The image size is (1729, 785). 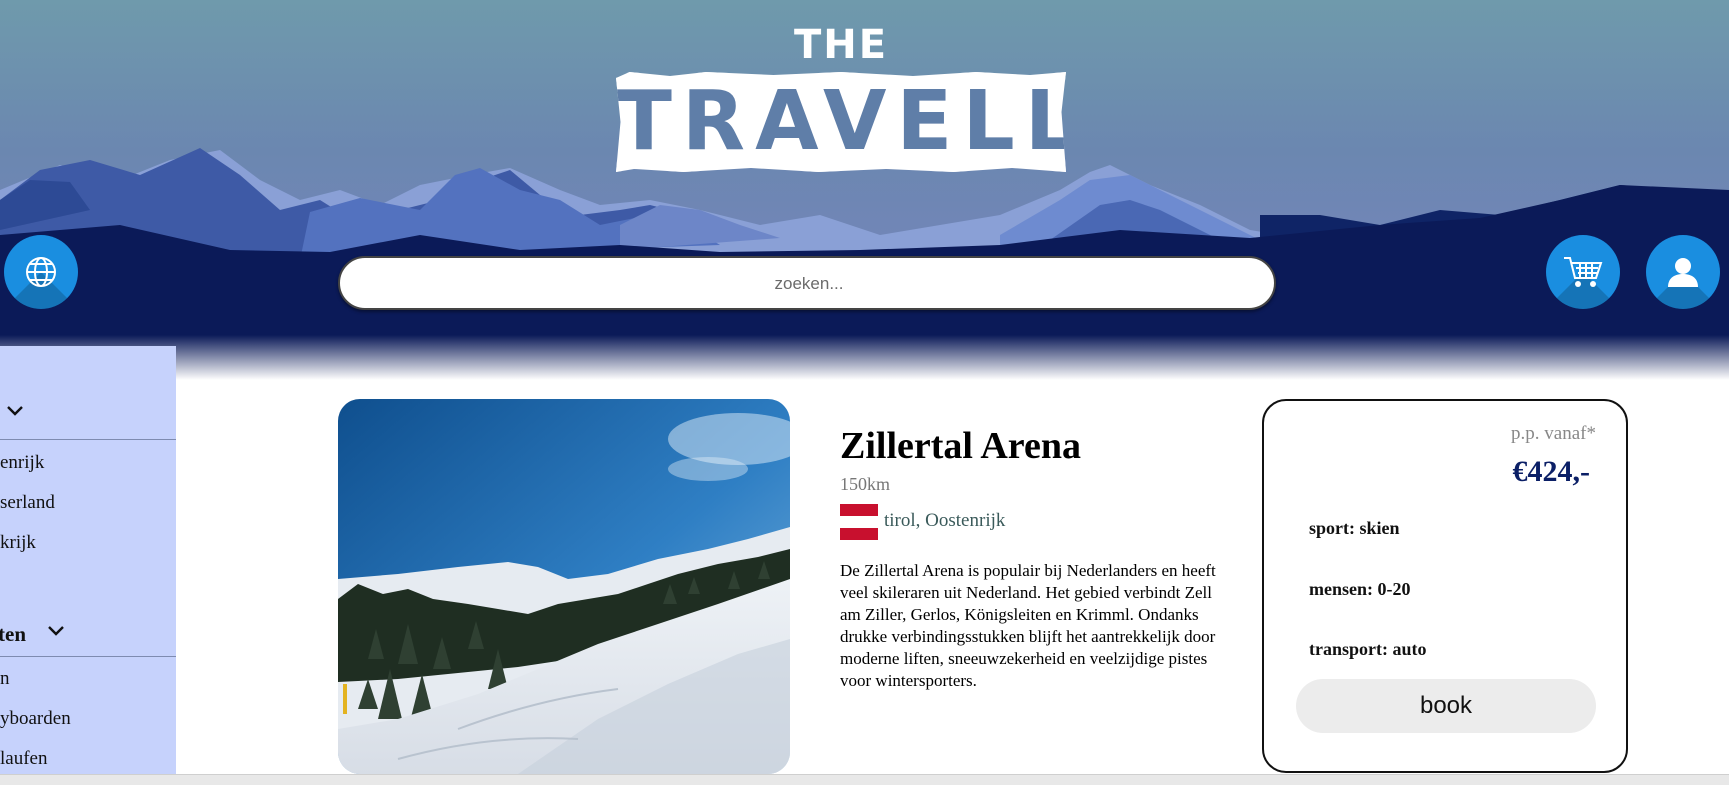 I want to click on transport-info: transport: auto, so click(x=1368, y=649).